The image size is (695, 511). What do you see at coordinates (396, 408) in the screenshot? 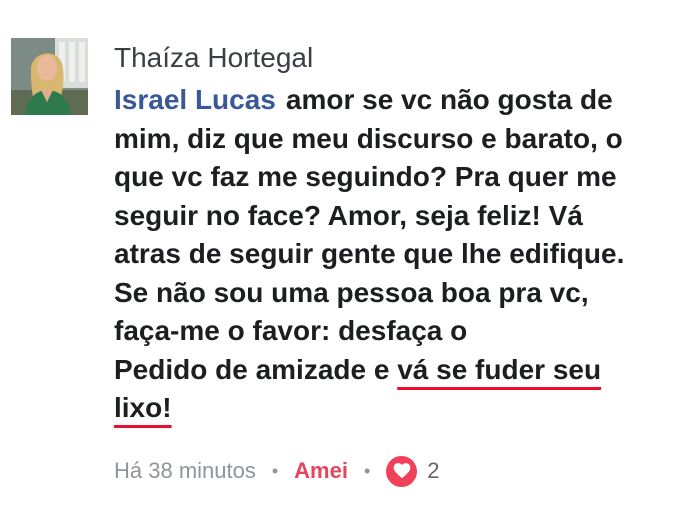
I see `comment-line: lixo!` at bounding box center [396, 408].